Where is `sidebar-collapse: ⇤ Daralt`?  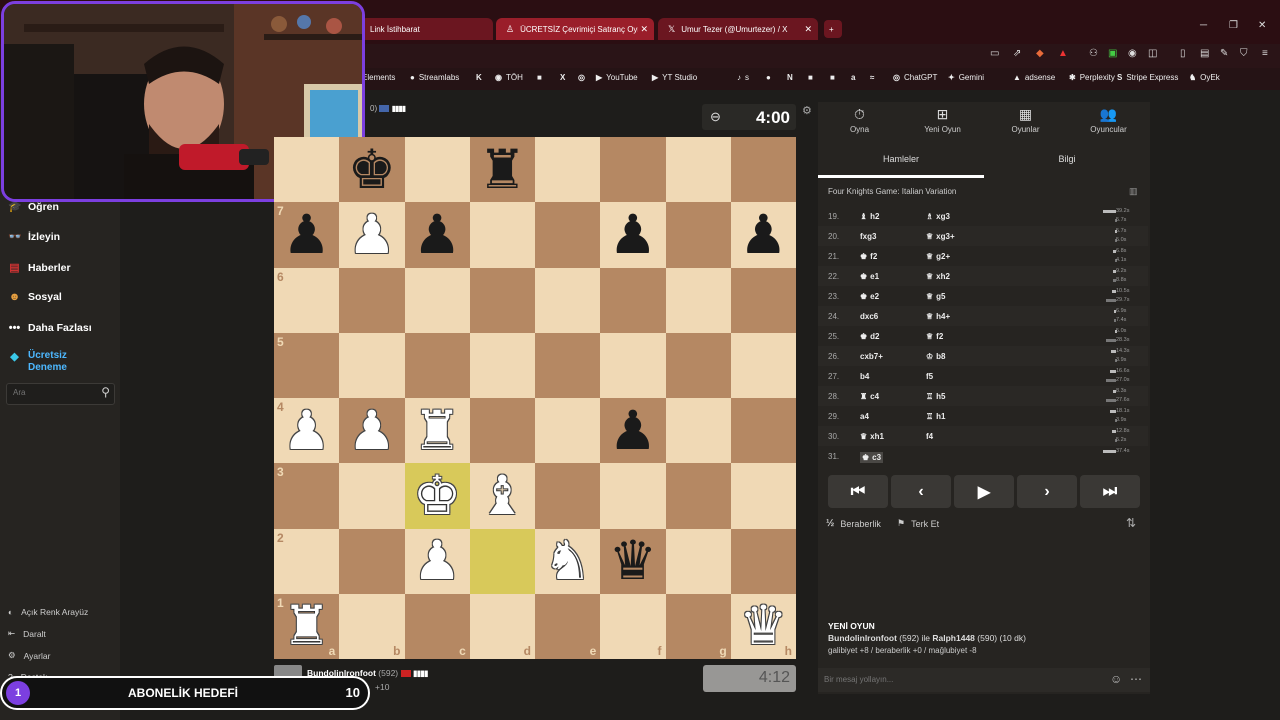
sidebar-collapse: ⇤ Daralt is located at coordinates (27, 633).